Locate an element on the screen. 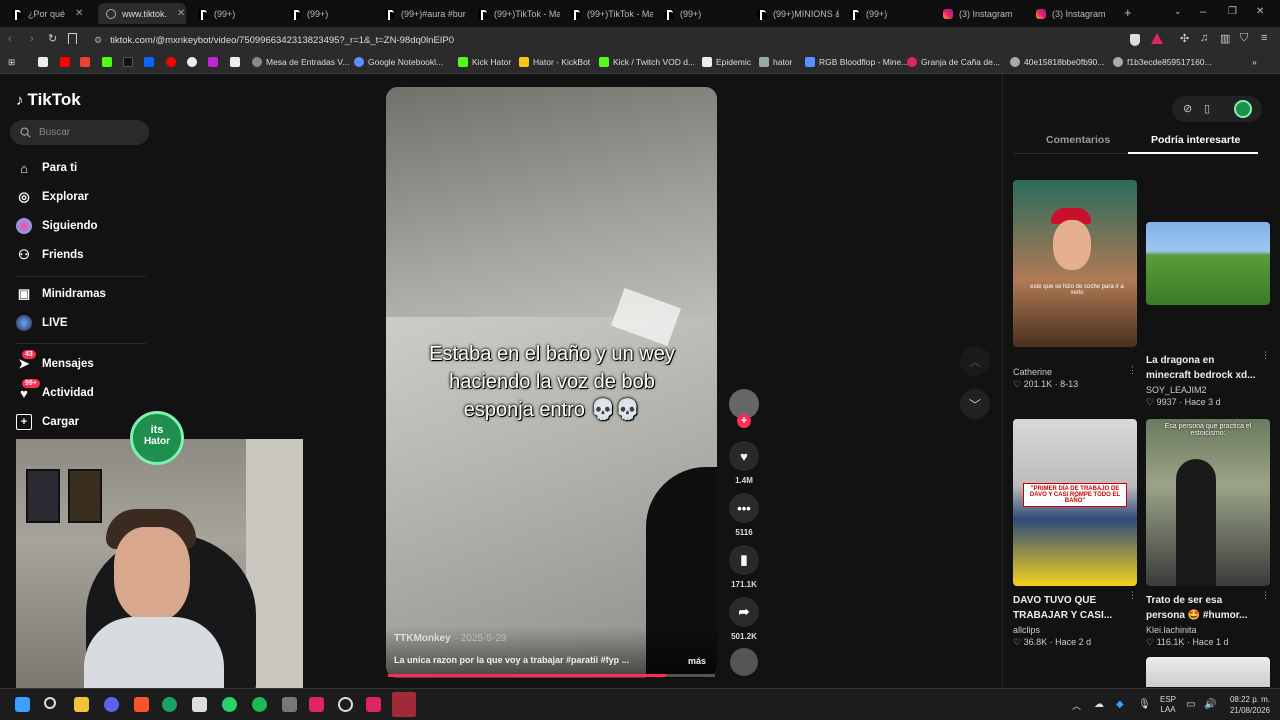 The height and width of the screenshot is (720, 1280). bookmark-icon is located at coordinates (72, 38).